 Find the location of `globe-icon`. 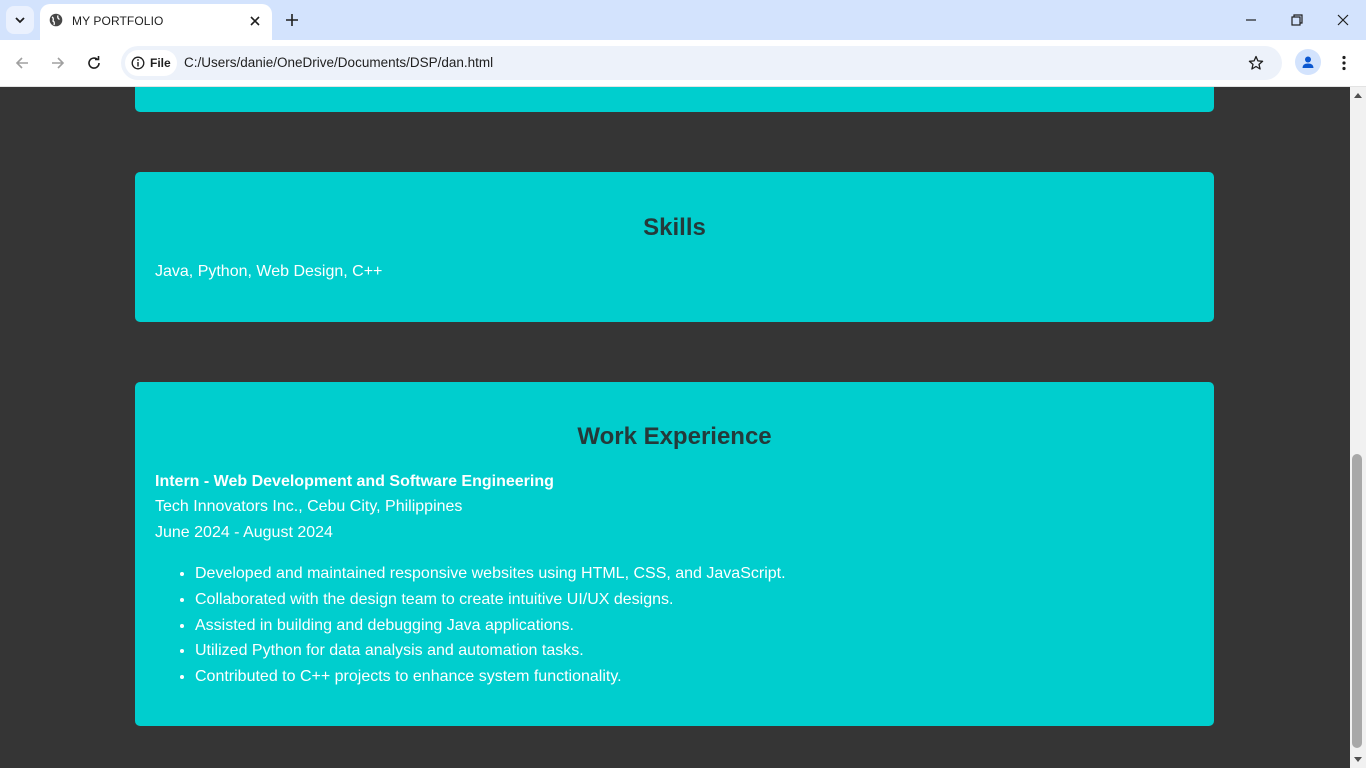

globe-icon is located at coordinates (56, 20).